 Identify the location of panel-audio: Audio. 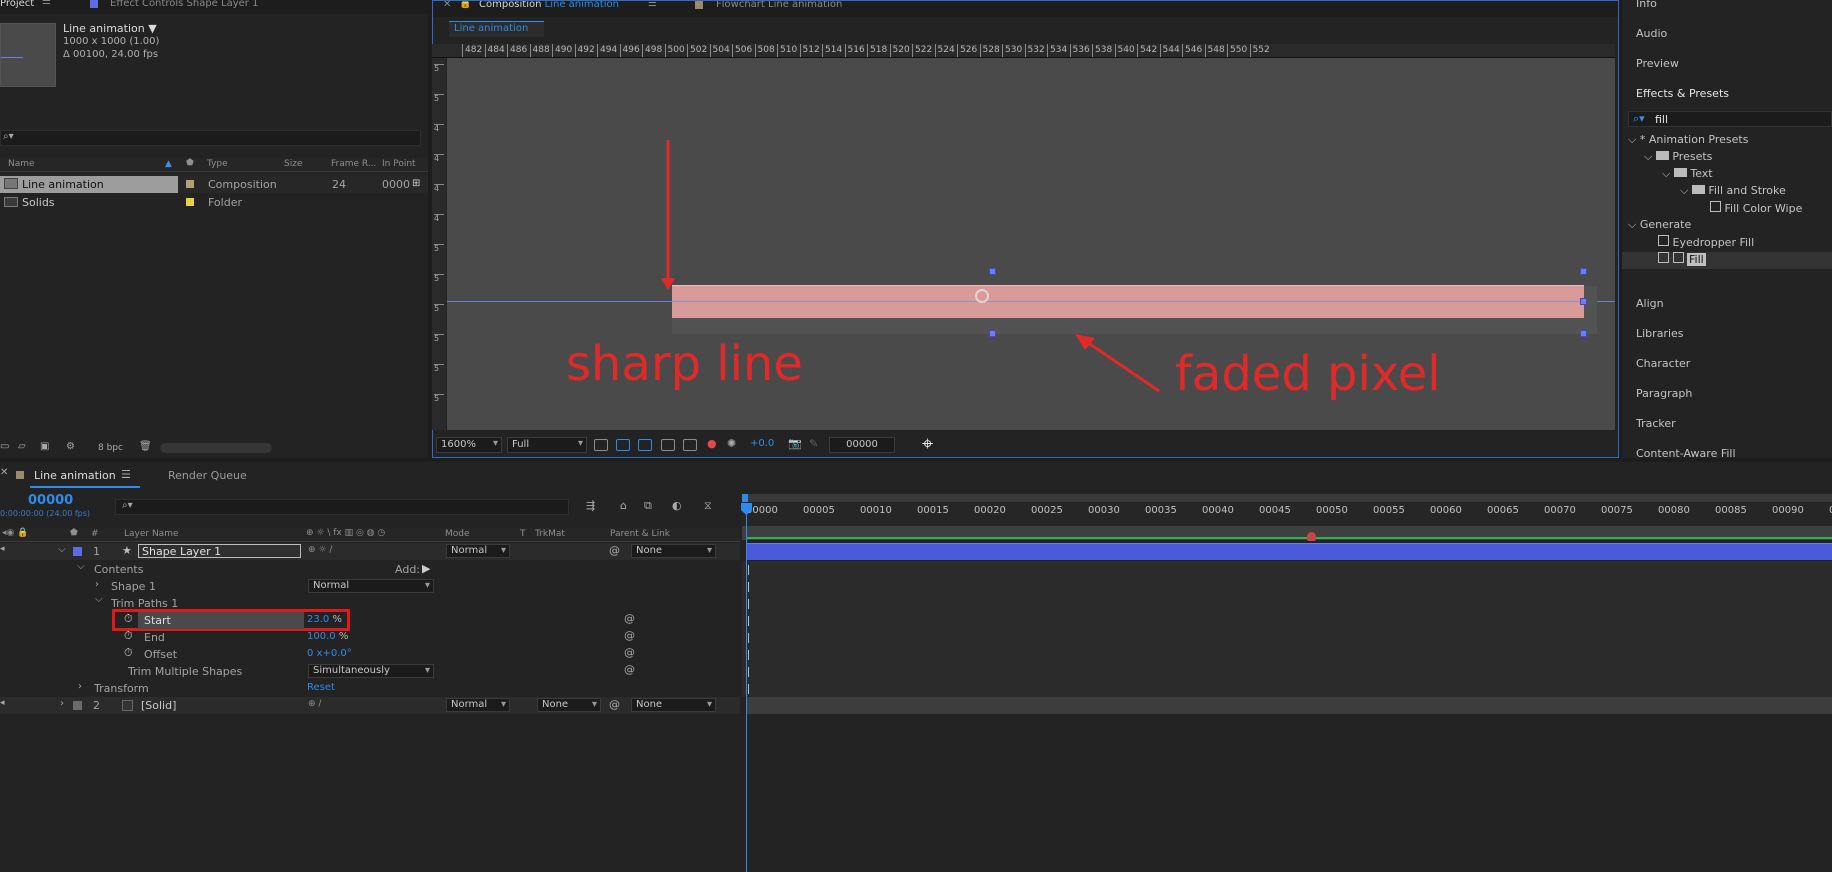
(1651, 33).